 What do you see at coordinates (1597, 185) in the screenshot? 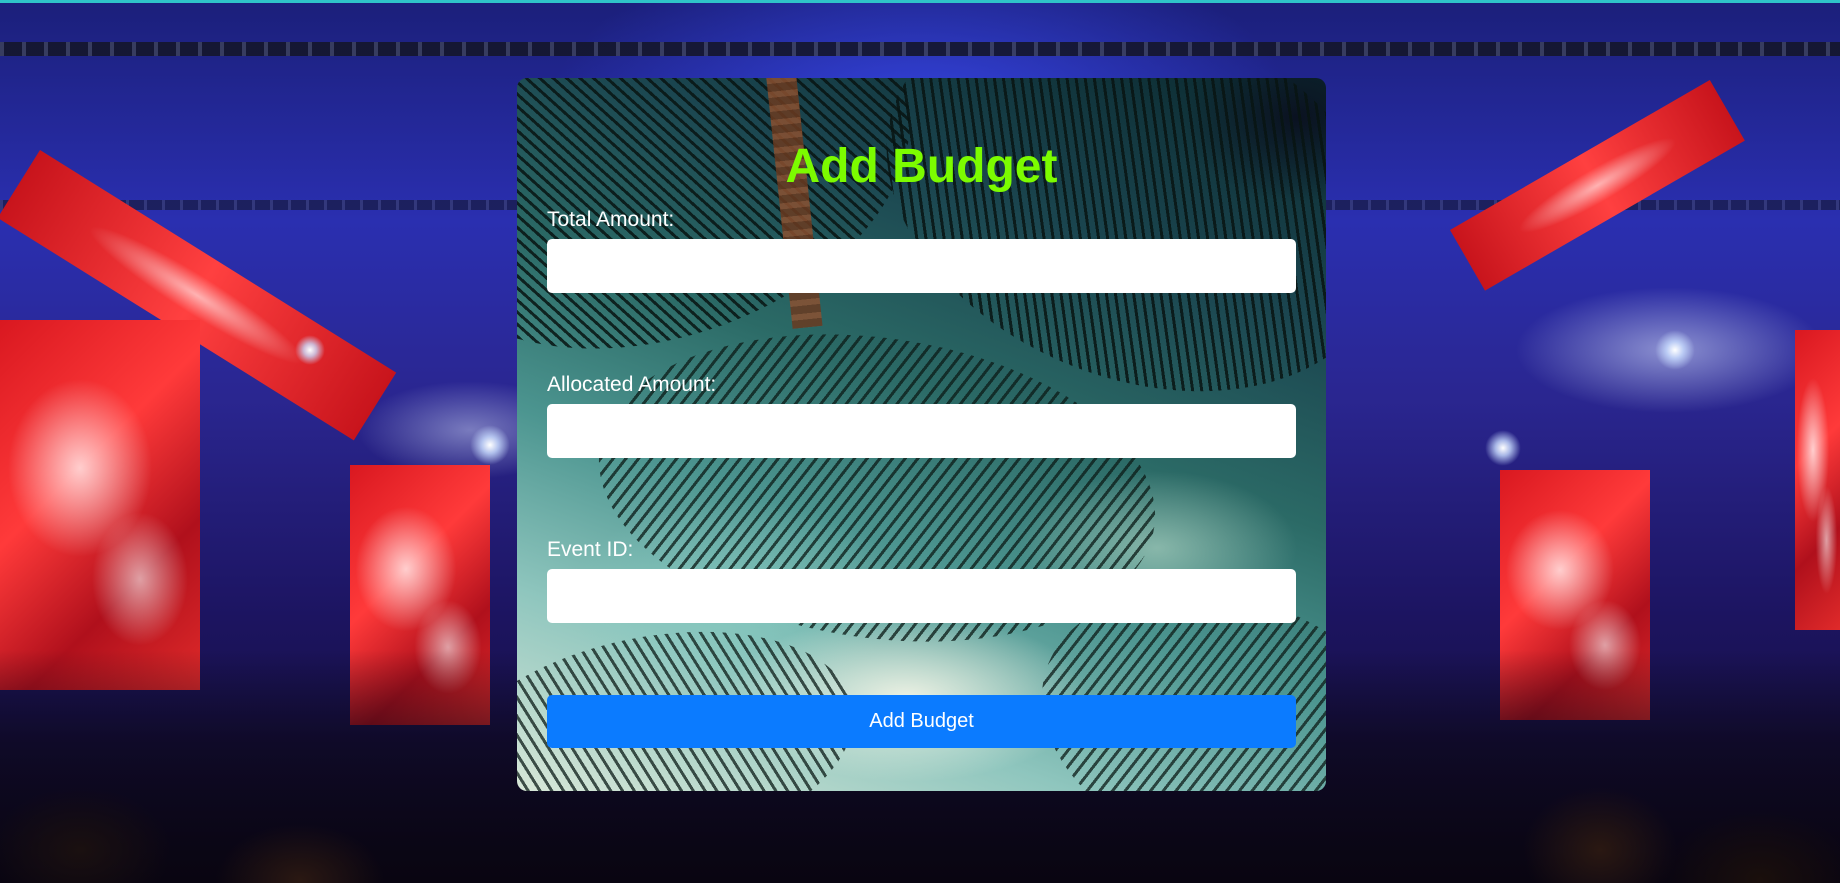
I see `led-panel-right` at bounding box center [1597, 185].